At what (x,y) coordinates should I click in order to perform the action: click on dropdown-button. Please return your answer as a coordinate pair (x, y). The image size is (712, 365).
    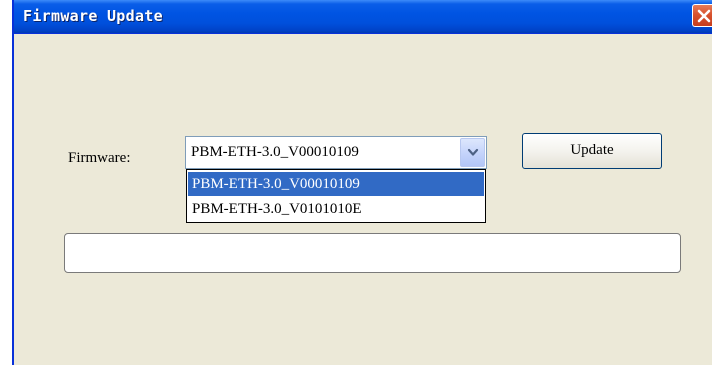
    Looking at the image, I should click on (472, 152).